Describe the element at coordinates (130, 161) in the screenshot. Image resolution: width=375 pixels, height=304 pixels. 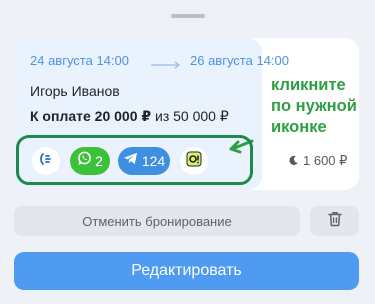
I see `telegram-icon` at that location.